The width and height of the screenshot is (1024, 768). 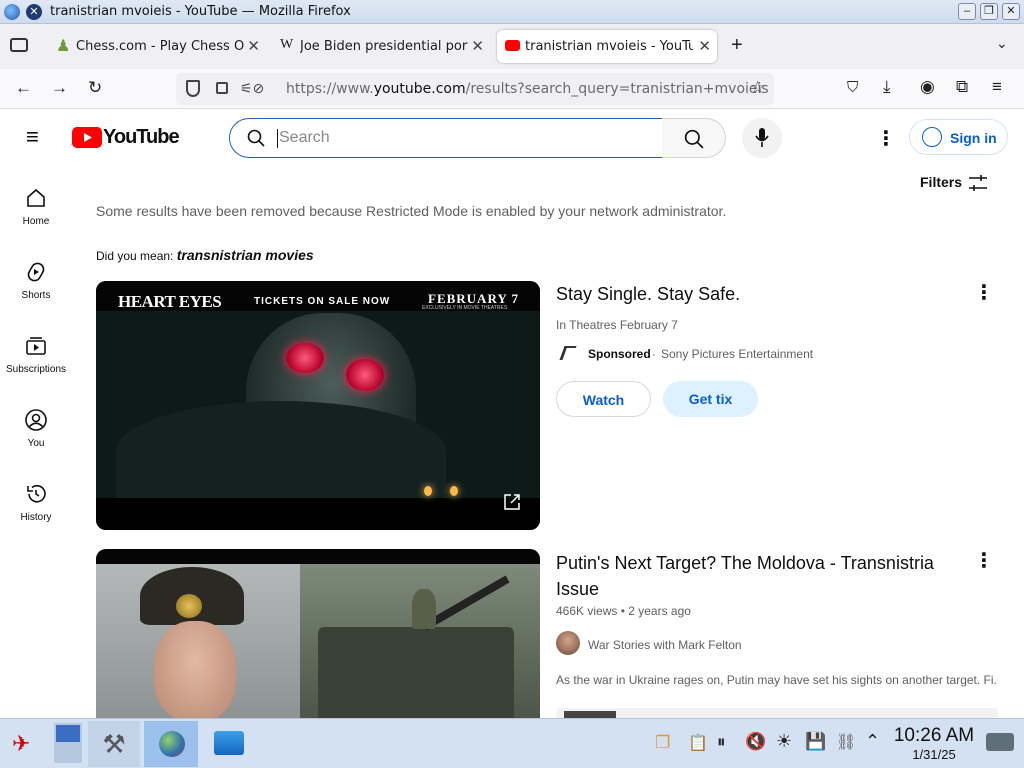 I want to click on youtube-logo: YouTube, so click(x=126, y=138).